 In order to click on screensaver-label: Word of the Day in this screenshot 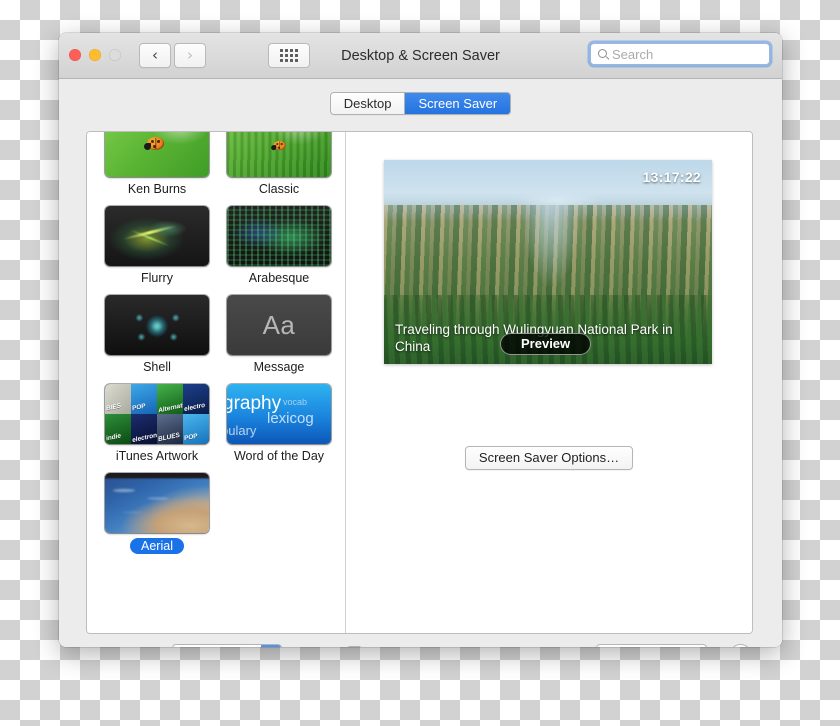, I will do `click(279, 456)`.